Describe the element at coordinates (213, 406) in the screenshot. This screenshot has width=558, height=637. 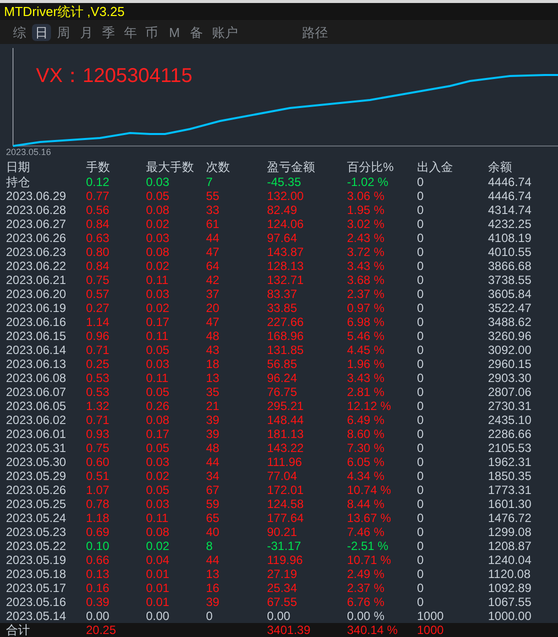
I see `table-cell: 21` at that location.